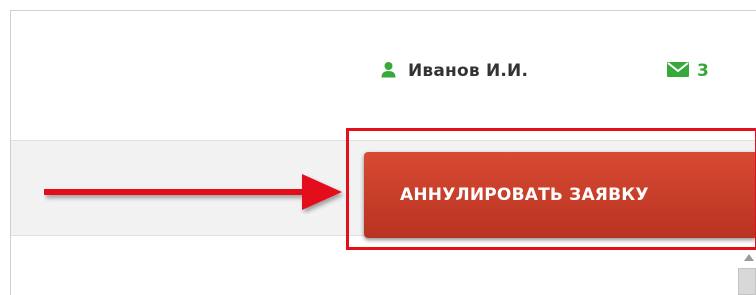 Image resolution: width=756 pixels, height=295 pixels. What do you see at coordinates (747, 281) in the screenshot?
I see `scrollbar-thumb` at bounding box center [747, 281].